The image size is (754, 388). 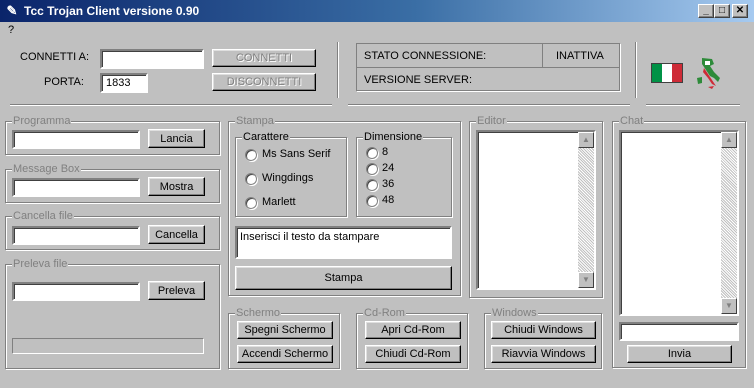 I want to click on stampa-legend: Stampa, so click(x=255, y=121).